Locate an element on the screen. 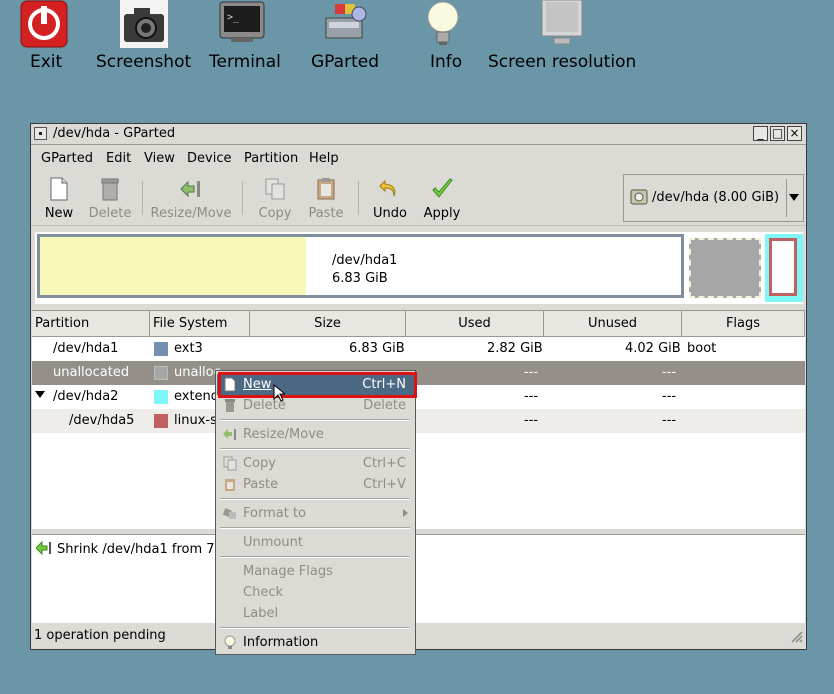 The height and width of the screenshot is (694, 834). menu-bar: GParted Edit View Device Partition Help is located at coordinates (418, 158).